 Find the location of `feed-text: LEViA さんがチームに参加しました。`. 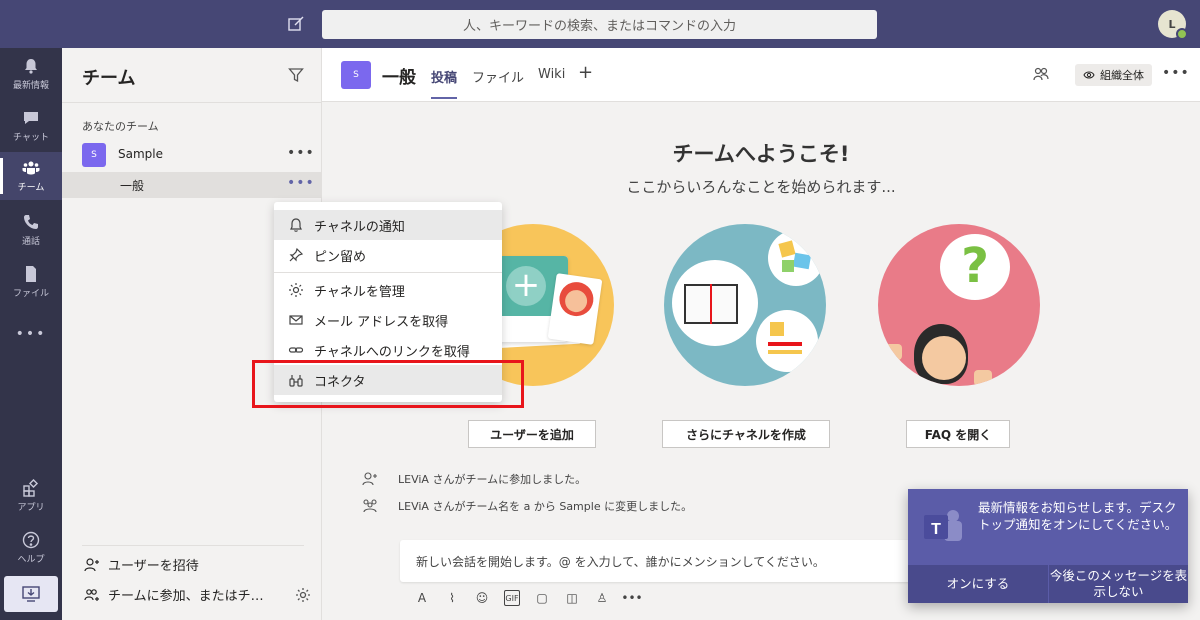

feed-text: LEViA さんがチームに参加しました。 is located at coordinates (492, 479).